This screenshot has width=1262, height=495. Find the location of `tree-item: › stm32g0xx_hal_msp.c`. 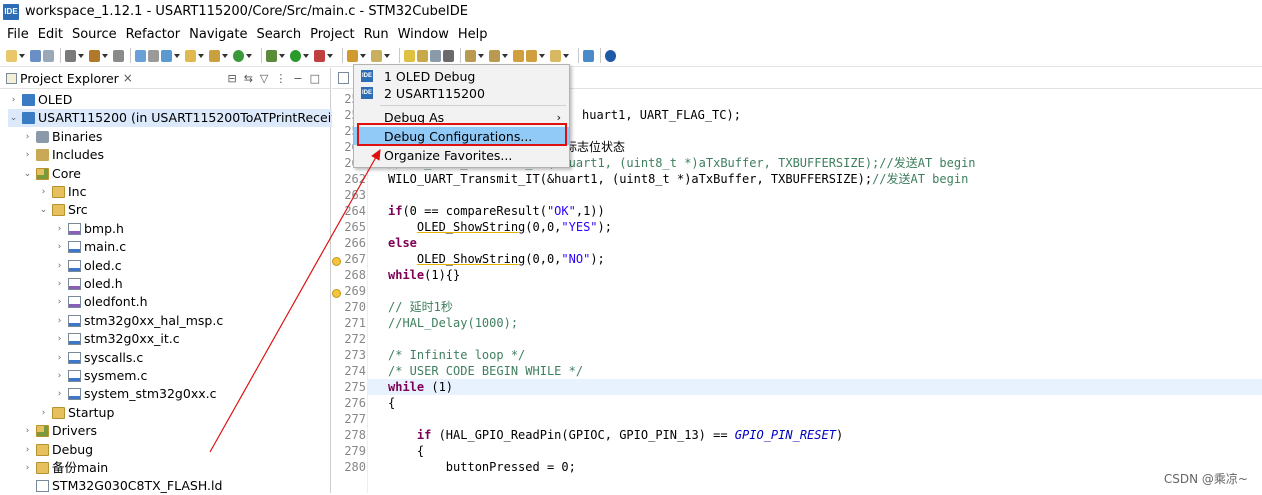

tree-item: › stm32g0xx_hal_msp.c is located at coordinates (139, 321).